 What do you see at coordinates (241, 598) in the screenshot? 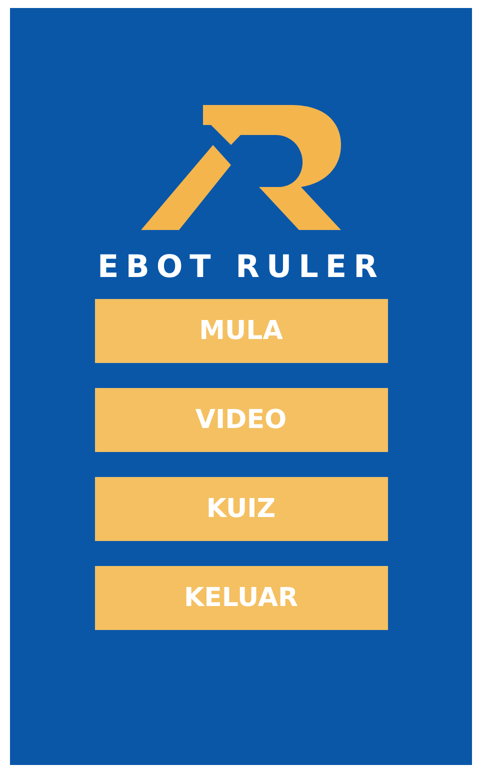
I see `menu-button: KELUAR` at bounding box center [241, 598].